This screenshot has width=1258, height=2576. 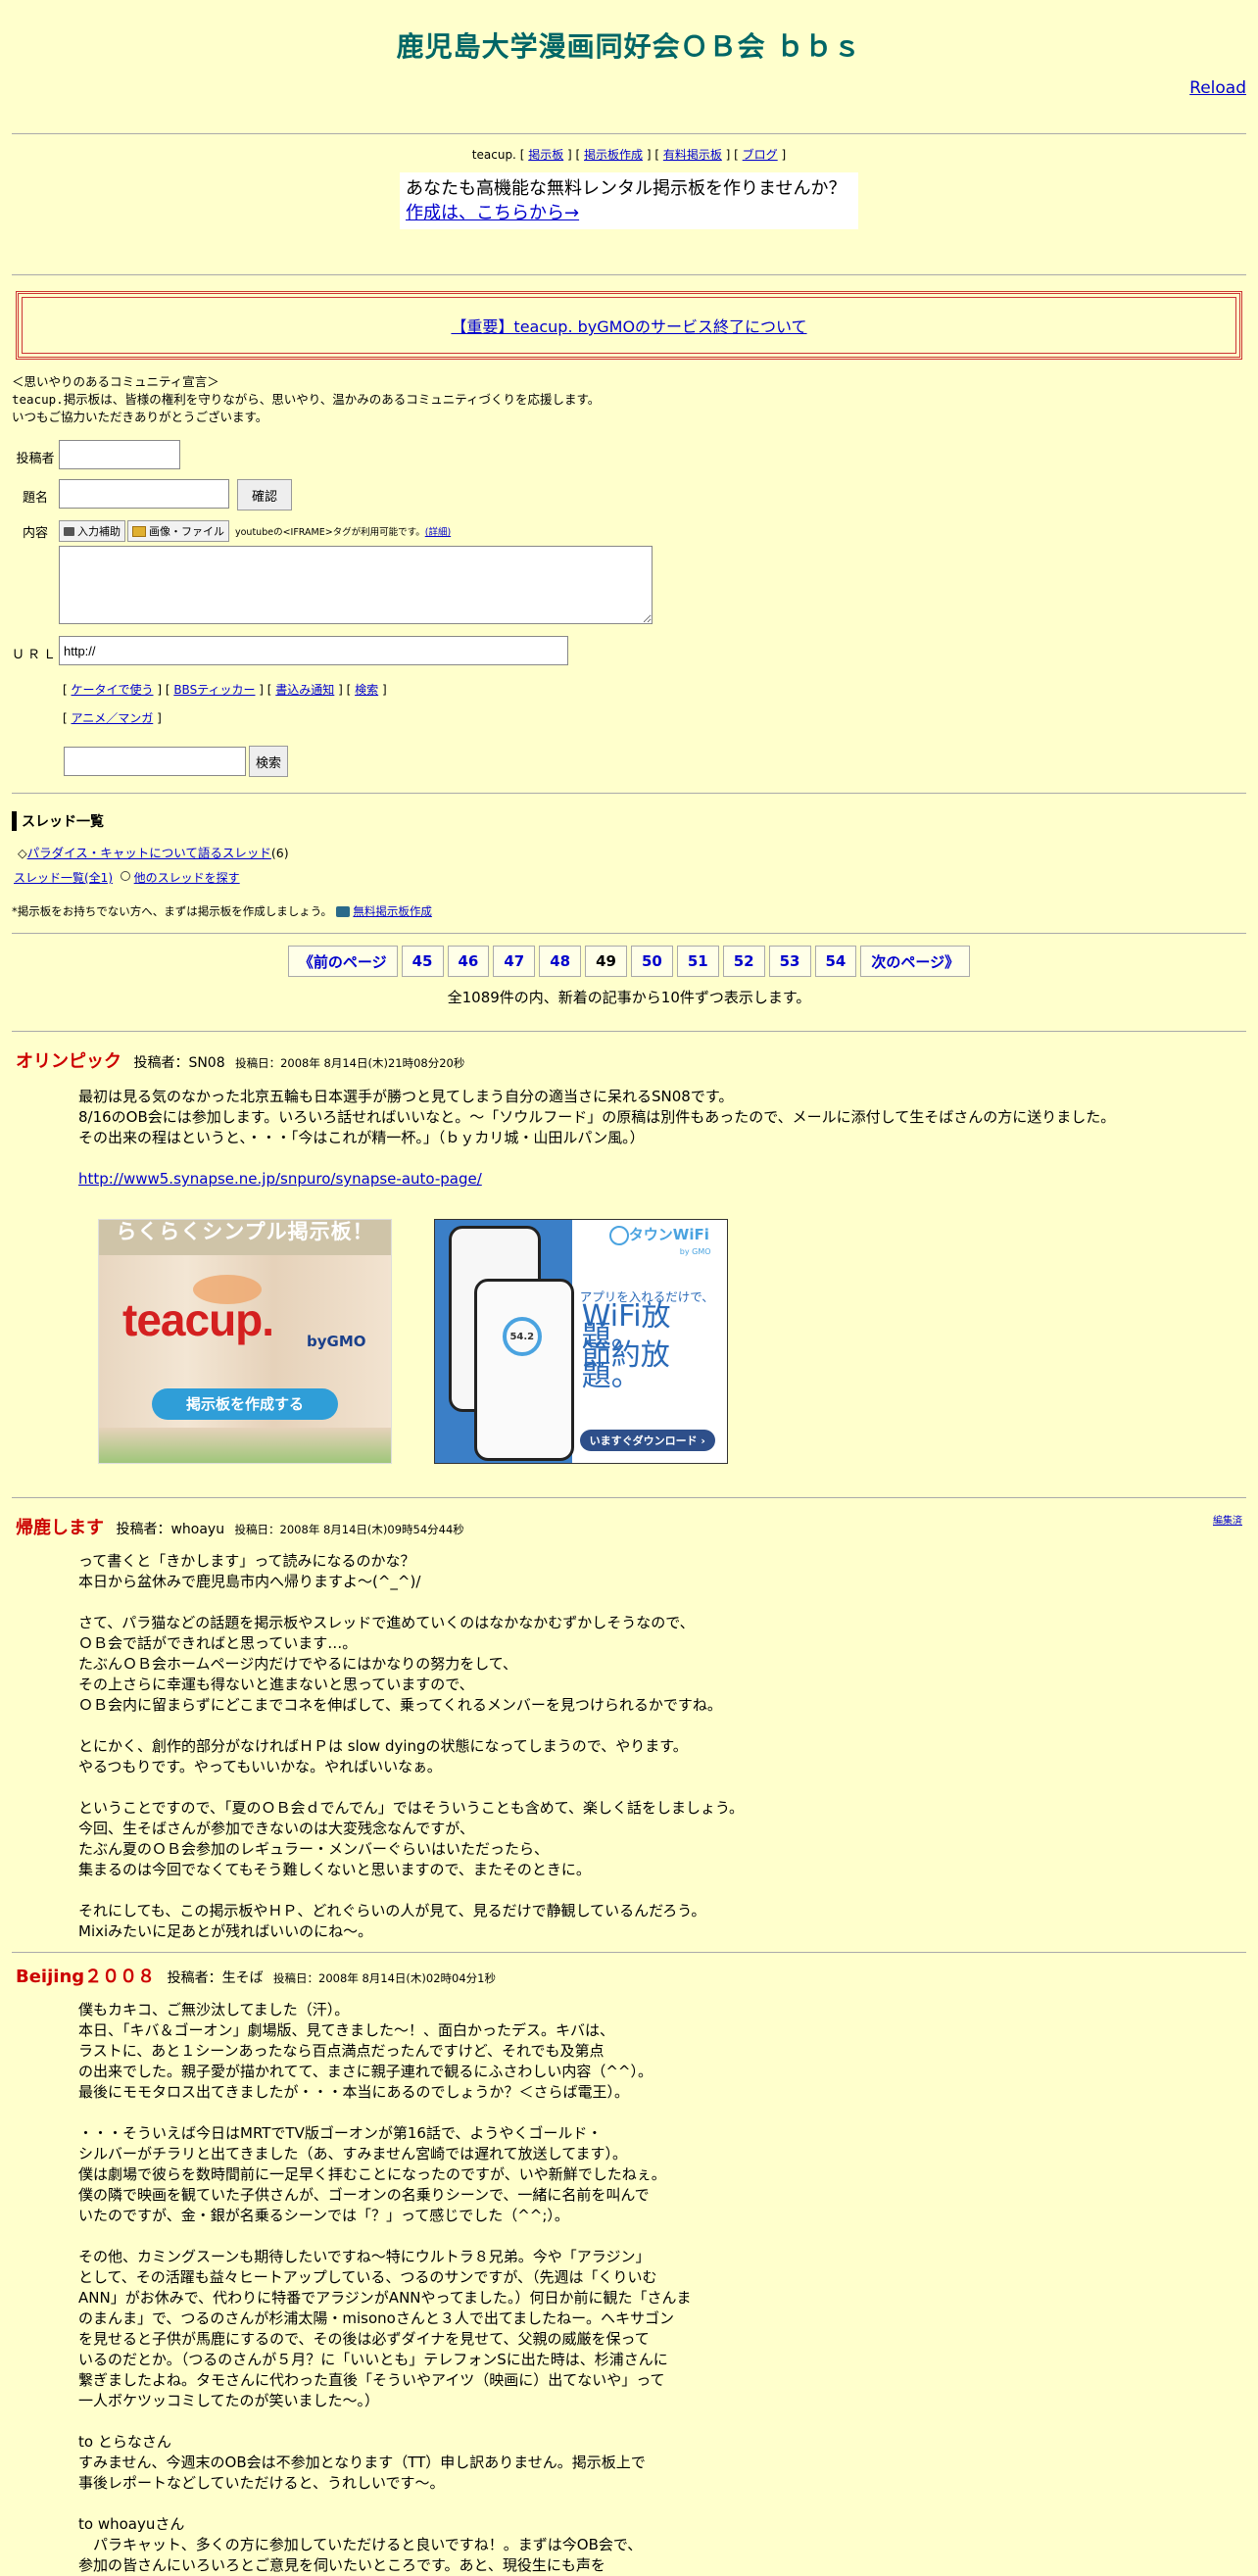 I want to click on notify-link: 書込み通知, so click(x=304, y=690).